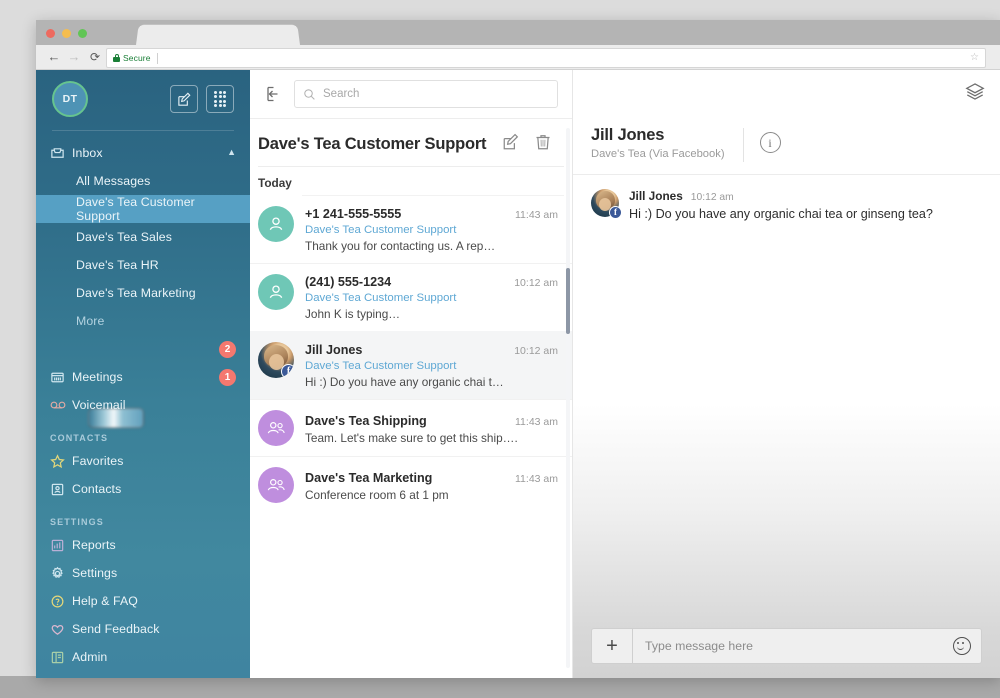 This screenshot has width=1000, height=698. Describe the element at coordinates (143, 657) in the screenshot. I see `sidebar-item-admin: Admin` at that location.